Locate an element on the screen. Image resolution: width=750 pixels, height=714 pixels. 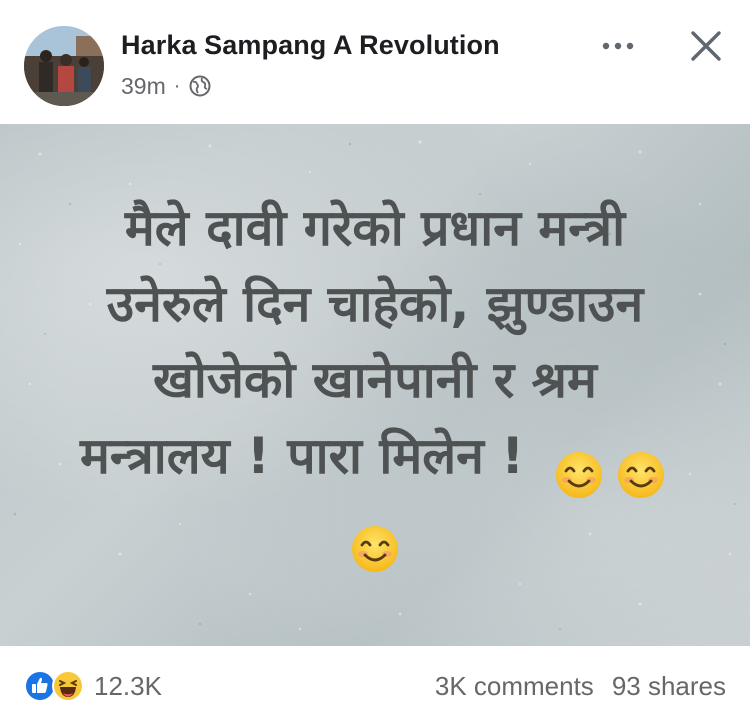
shares-count-link: 93 shares is located at coordinates (669, 686).